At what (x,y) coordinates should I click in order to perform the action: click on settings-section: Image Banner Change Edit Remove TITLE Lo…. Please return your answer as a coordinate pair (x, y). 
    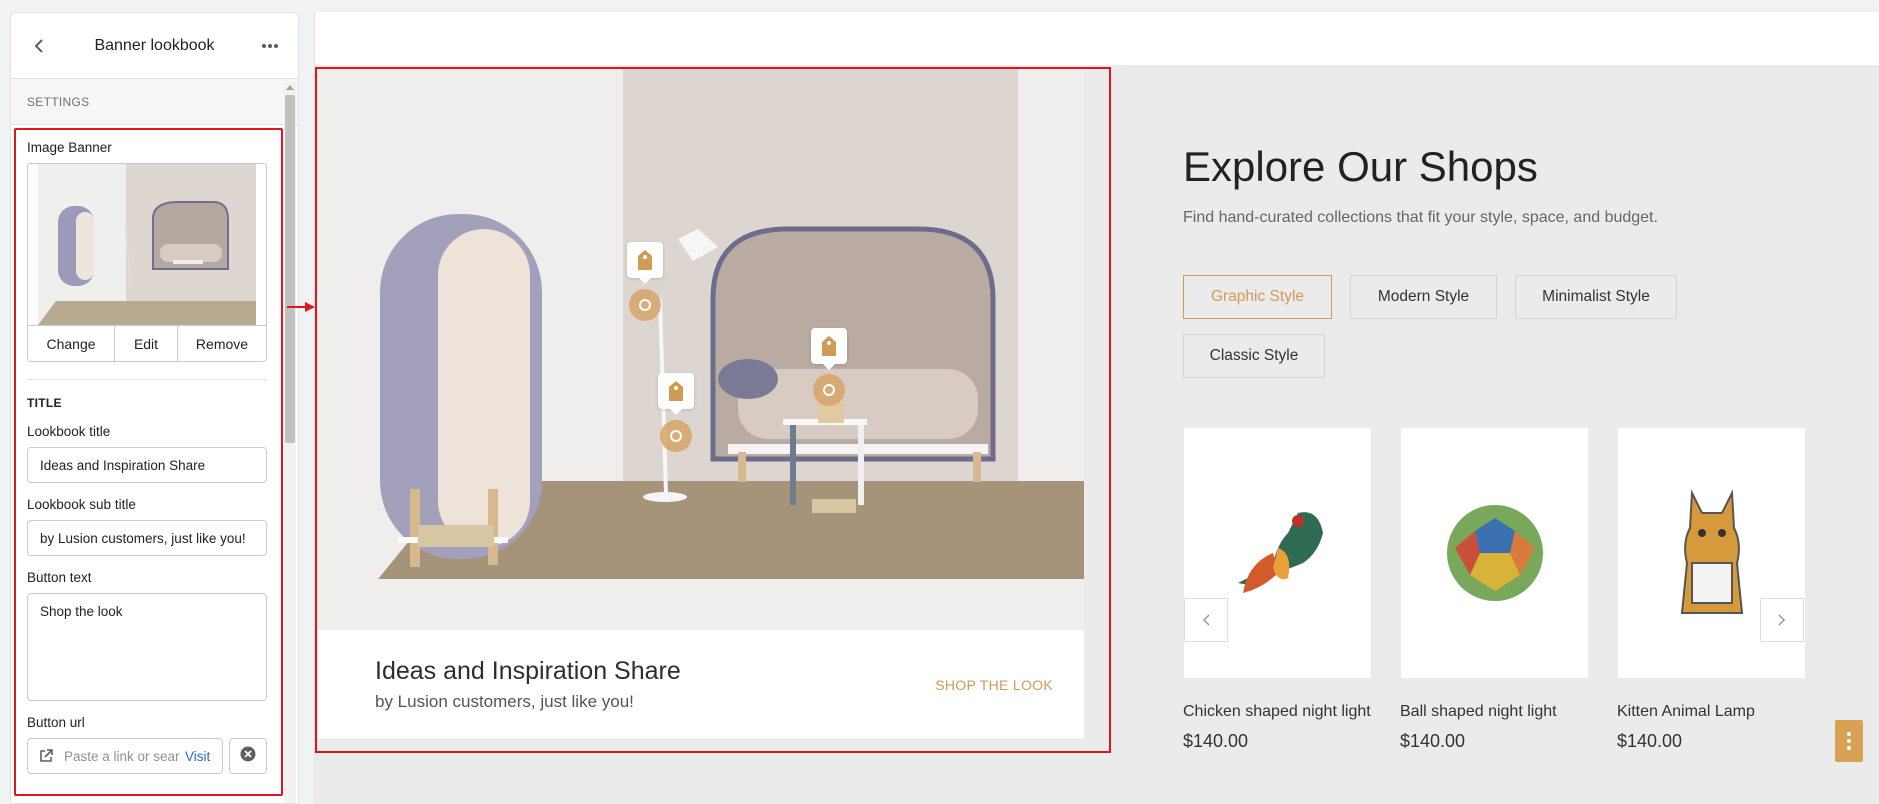
    Looking at the image, I should click on (147, 457).